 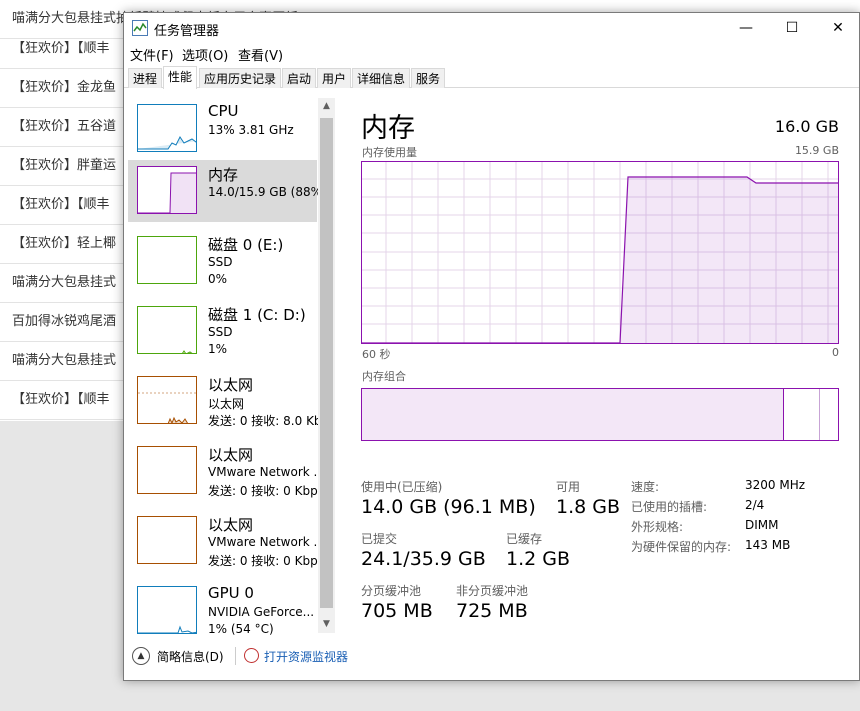 What do you see at coordinates (816, 150) in the screenshot?
I see `usage-chart-max: 15.9 GB` at bounding box center [816, 150].